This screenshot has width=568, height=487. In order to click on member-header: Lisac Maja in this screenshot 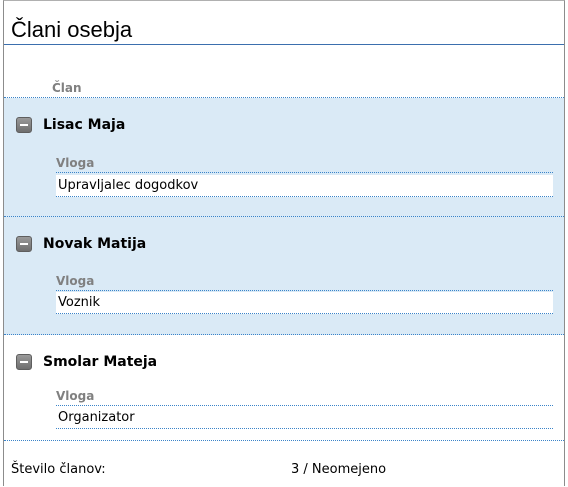, I will do `click(70, 125)`.